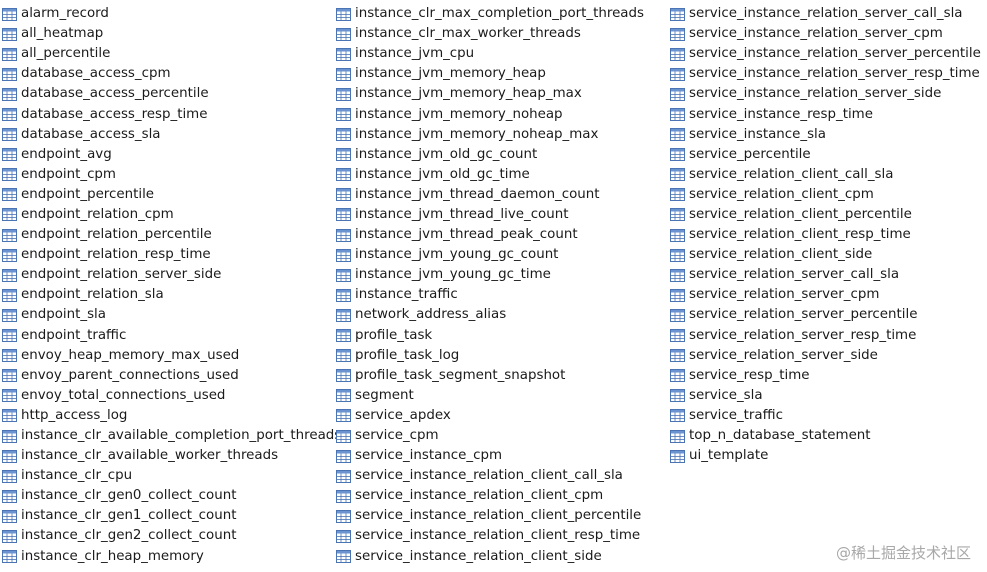 The image size is (987, 572). What do you see at coordinates (490, 135) in the screenshot?
I see `list-item: instance_jvm_memory_noheap_max` at bounding box center [490, 135].